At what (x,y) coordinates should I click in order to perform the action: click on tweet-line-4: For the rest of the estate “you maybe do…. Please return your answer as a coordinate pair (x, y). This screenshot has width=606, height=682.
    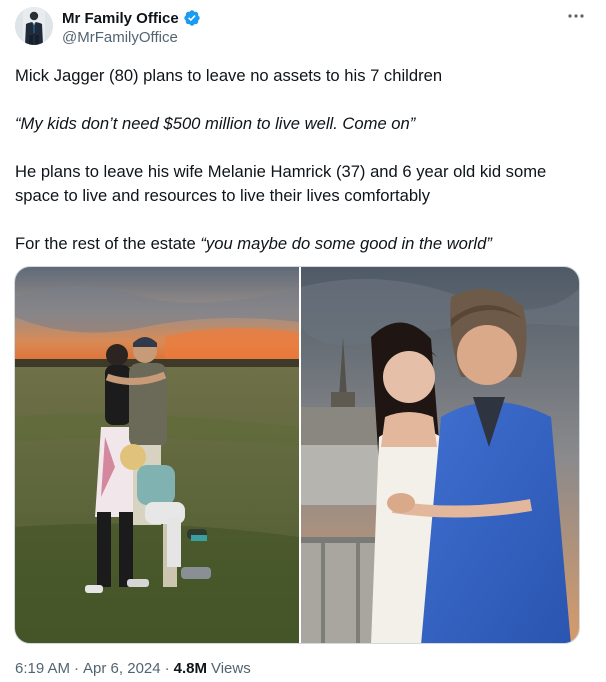
    Looking at the image, I should click on (303, 244).